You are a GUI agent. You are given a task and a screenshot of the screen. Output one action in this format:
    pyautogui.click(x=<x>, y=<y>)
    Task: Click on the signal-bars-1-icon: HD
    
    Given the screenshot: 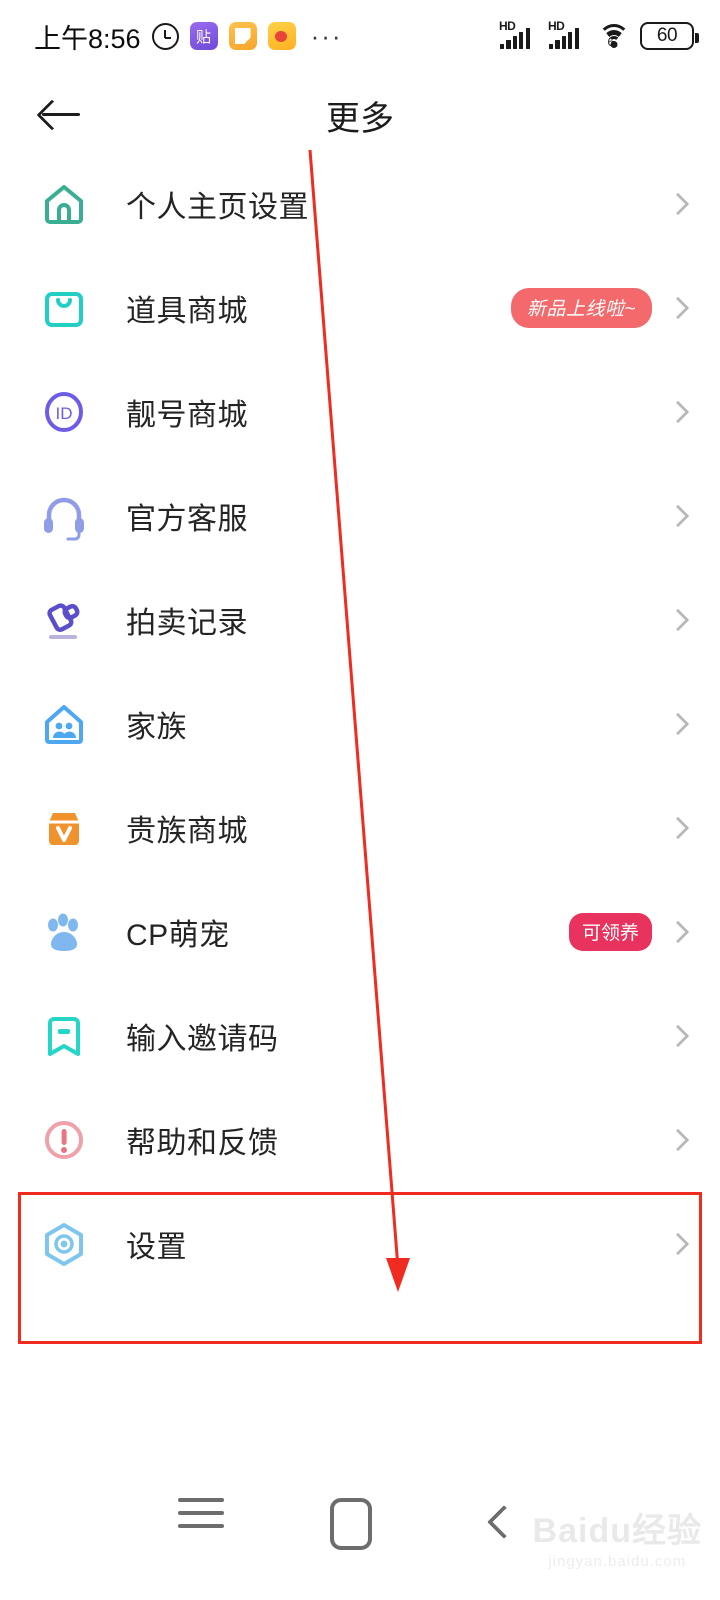 What is the action you would take?
    pyautogui.click(x=519, y=35)
    